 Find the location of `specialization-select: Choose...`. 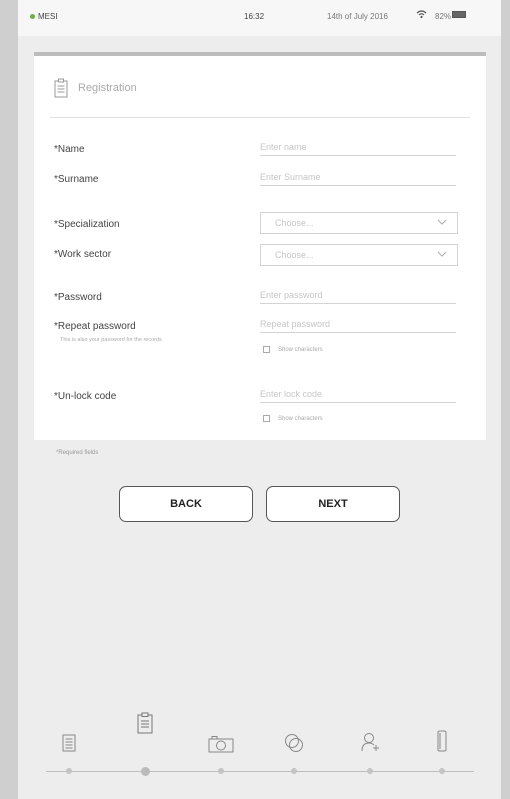

specialization-select: Choose... is located at coordinates (359, 223).